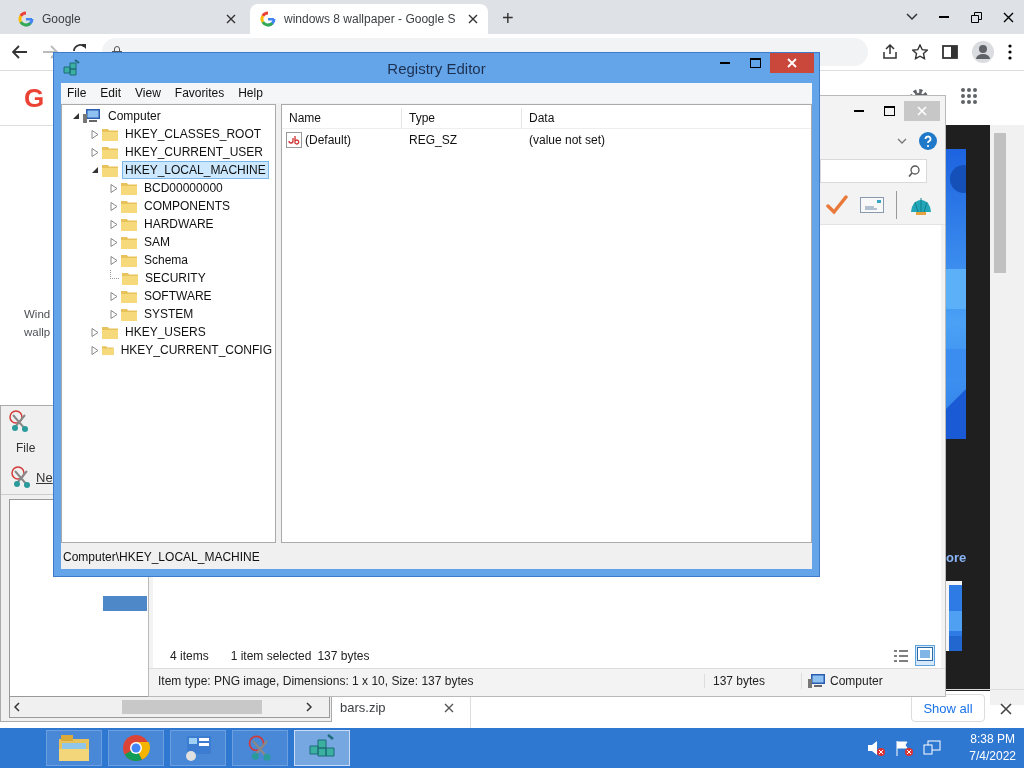  What do you see at coordinates (462, 118) in the screenshot?
I see `column-header: Type` at bounding box center [462, 118].